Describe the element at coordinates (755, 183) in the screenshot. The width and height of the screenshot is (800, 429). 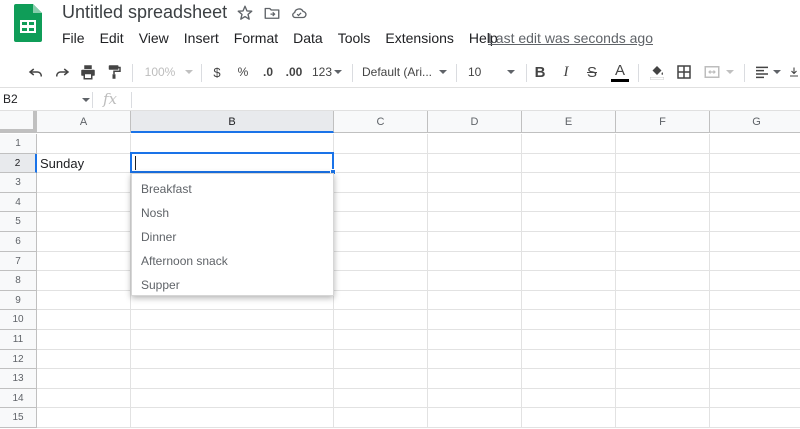
I see `cell-g3` at that location.